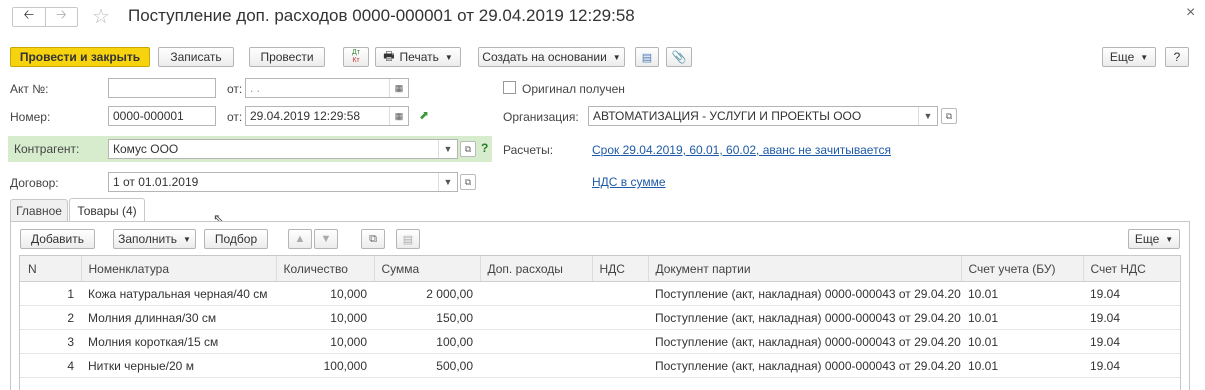 Image resolution: width=1205 pixels, height=390 pixels. I want to click on date-input: 29.04.2019 12:29:58 ▦, so click(327, 116).